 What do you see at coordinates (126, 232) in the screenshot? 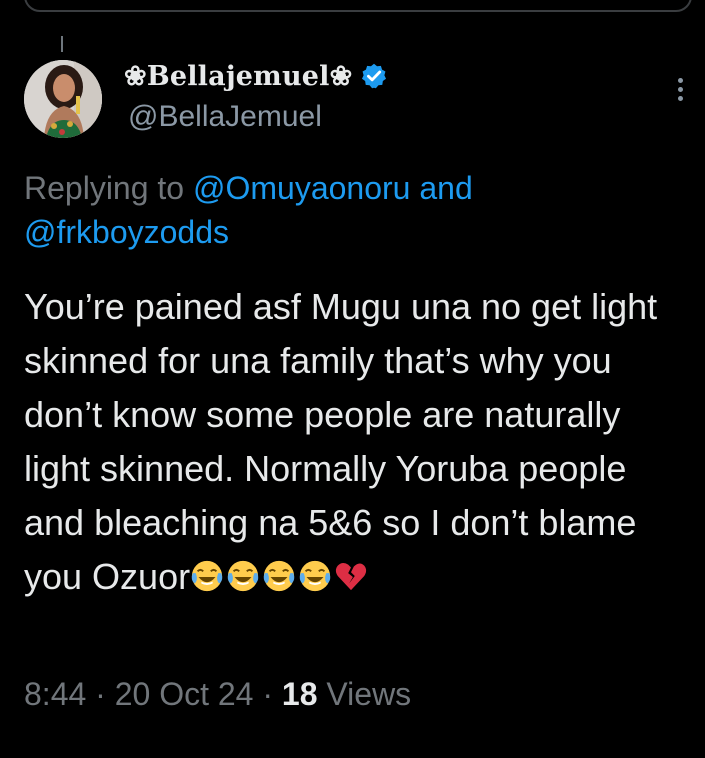
I see `mention-link-frkboyzodds: @frkboyzodds` at bounding box center [126, 232].